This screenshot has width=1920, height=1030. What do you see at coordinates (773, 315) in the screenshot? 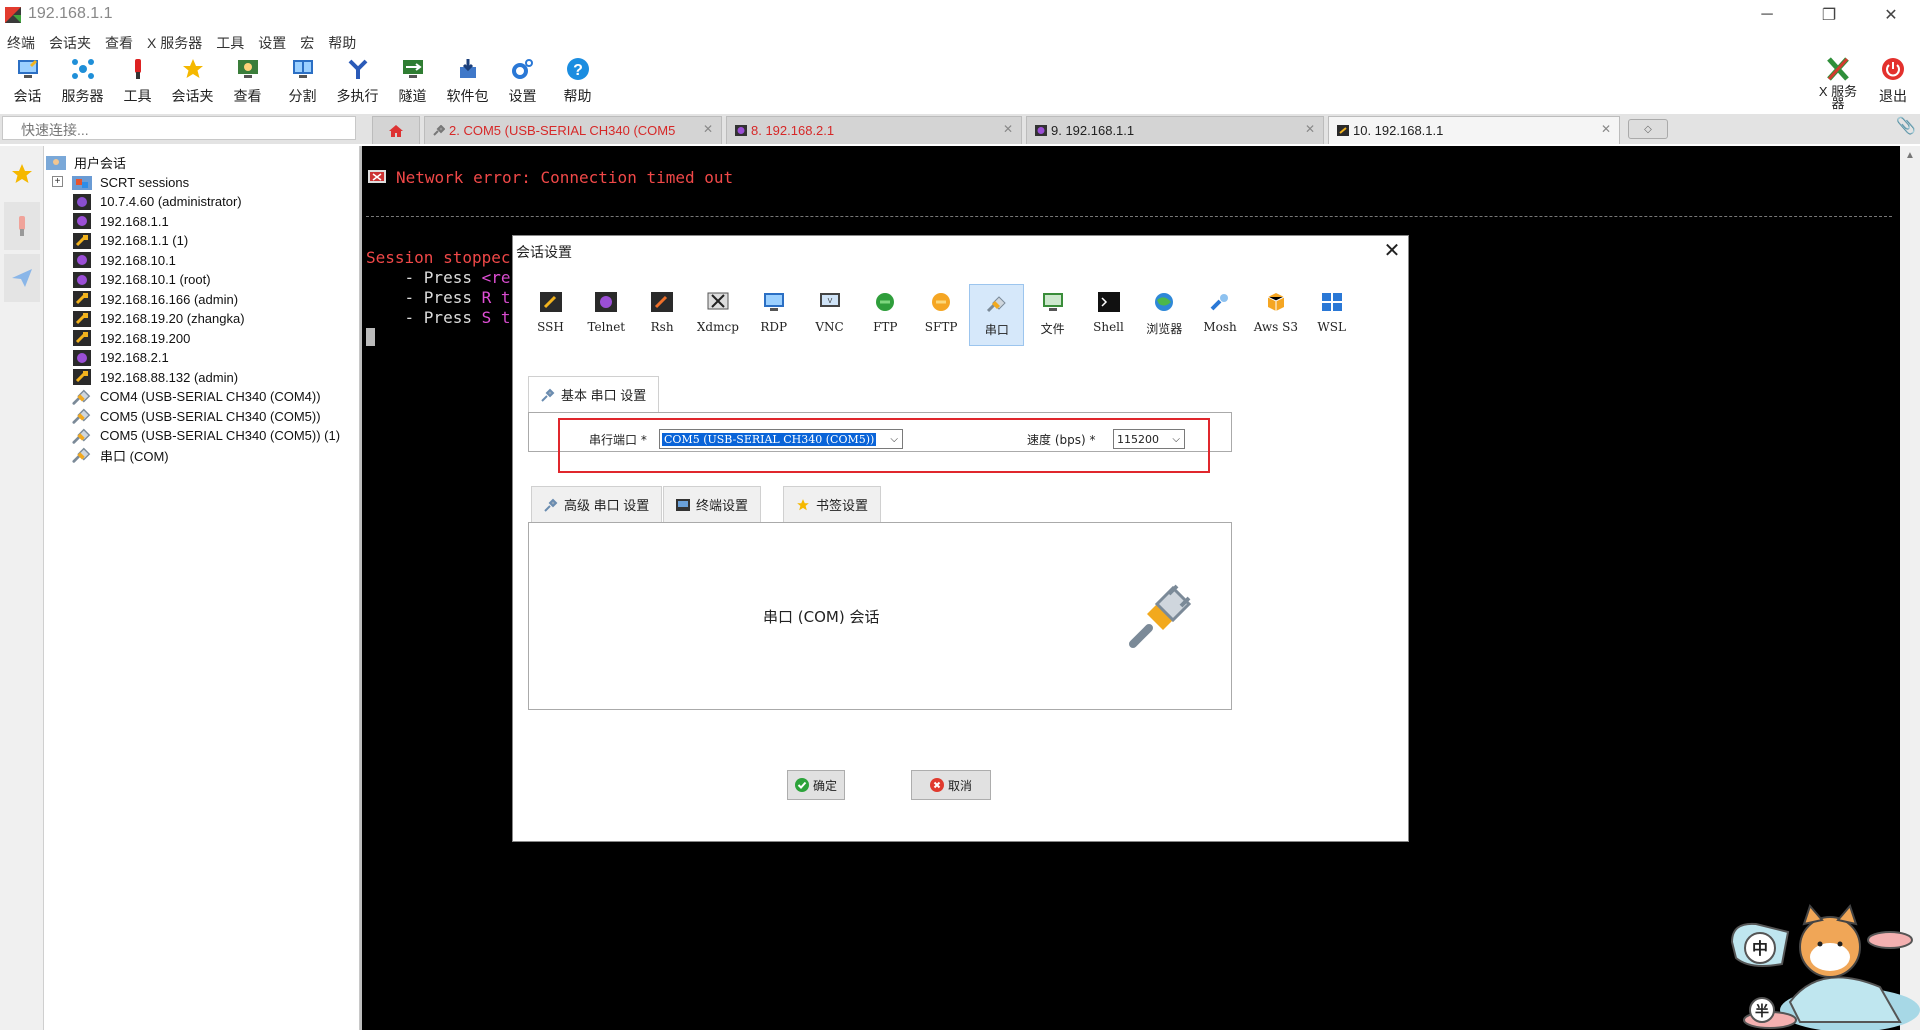
I see `session-type-rdp: RDP` at bounding box center [773, 315].